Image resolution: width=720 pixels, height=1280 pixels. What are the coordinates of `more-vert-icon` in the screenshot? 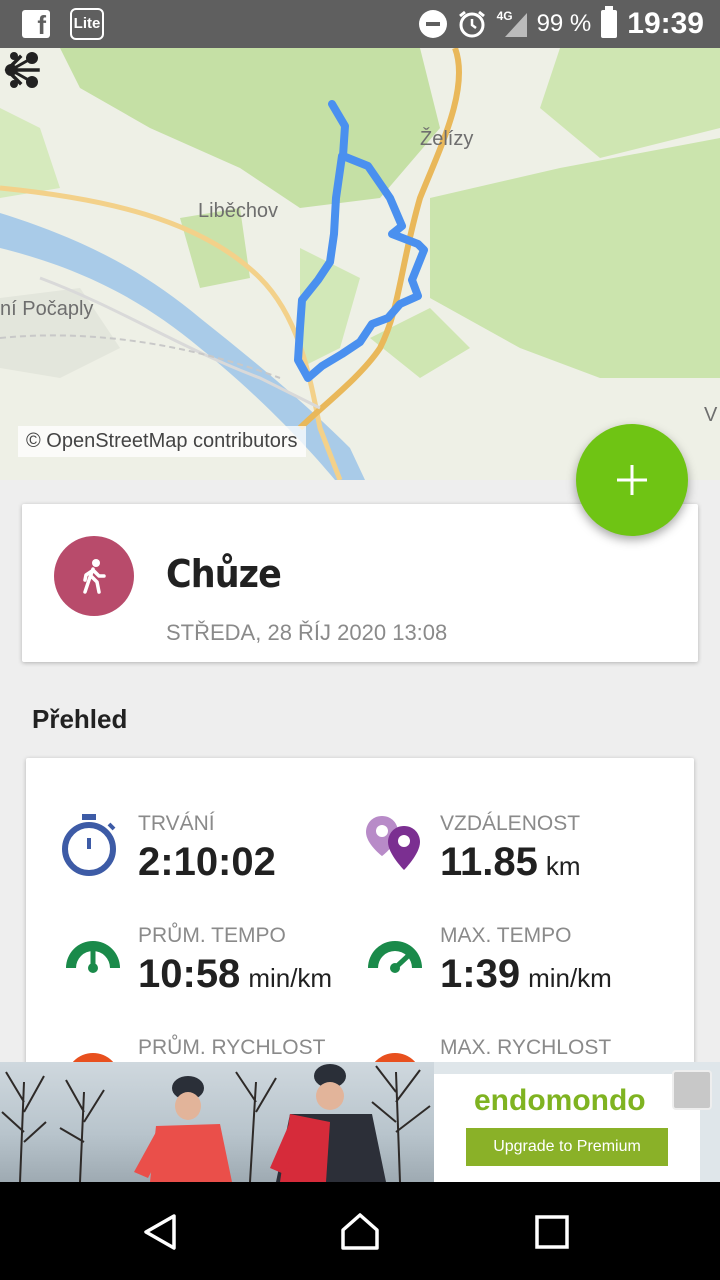 It's located at (14, 70).